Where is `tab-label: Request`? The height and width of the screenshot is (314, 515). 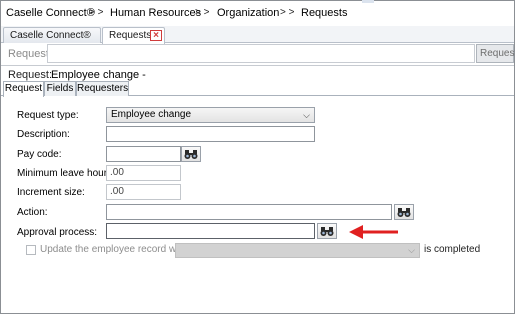 tab-label: Request is located at coordinates (23, 88).